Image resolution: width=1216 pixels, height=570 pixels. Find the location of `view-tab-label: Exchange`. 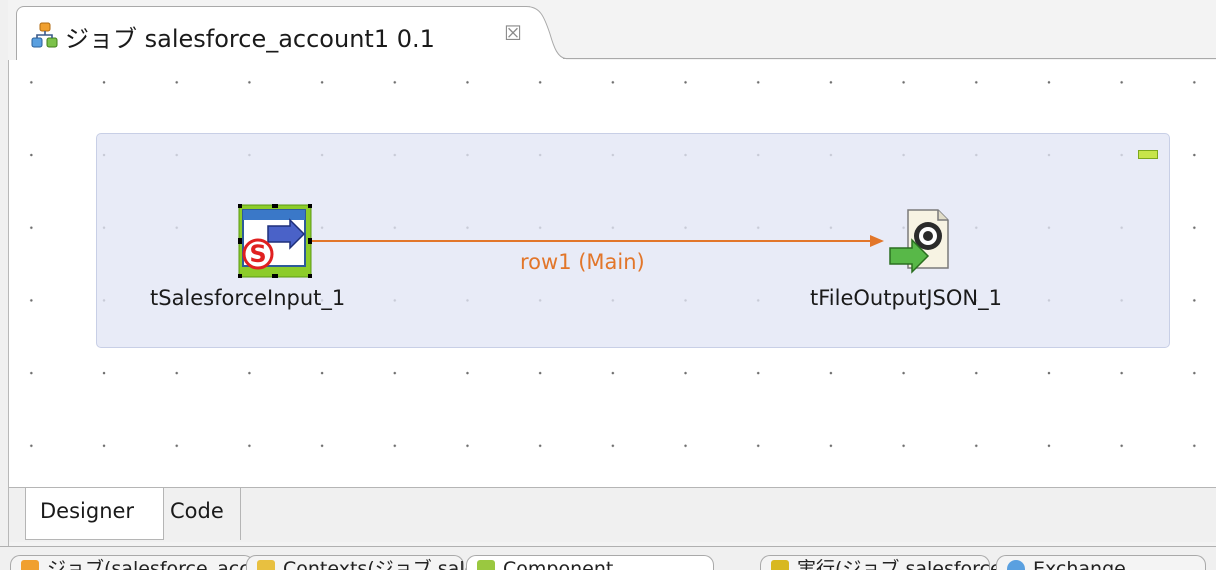

view-tab-label: Exchange is located at coordinates (1079, 564).